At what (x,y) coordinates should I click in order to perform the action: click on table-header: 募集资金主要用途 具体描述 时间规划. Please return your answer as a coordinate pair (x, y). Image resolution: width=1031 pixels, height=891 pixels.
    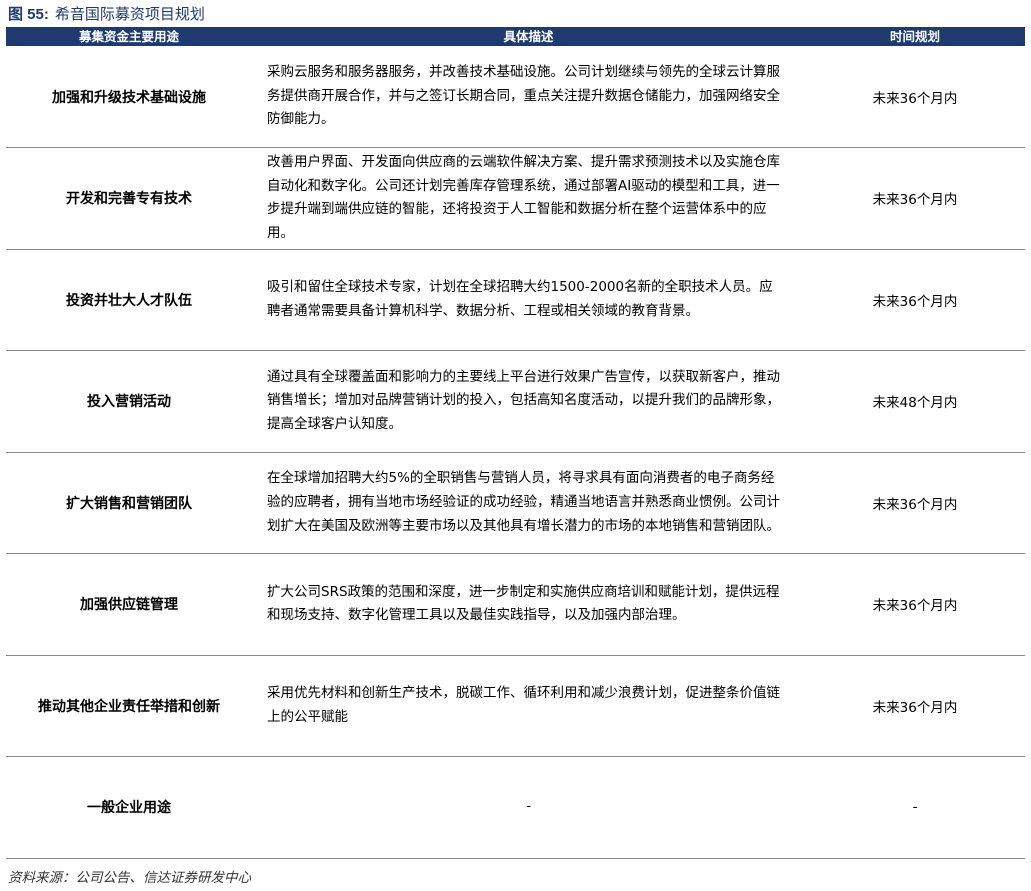
    Looking at the image, I should click on (515, 36).